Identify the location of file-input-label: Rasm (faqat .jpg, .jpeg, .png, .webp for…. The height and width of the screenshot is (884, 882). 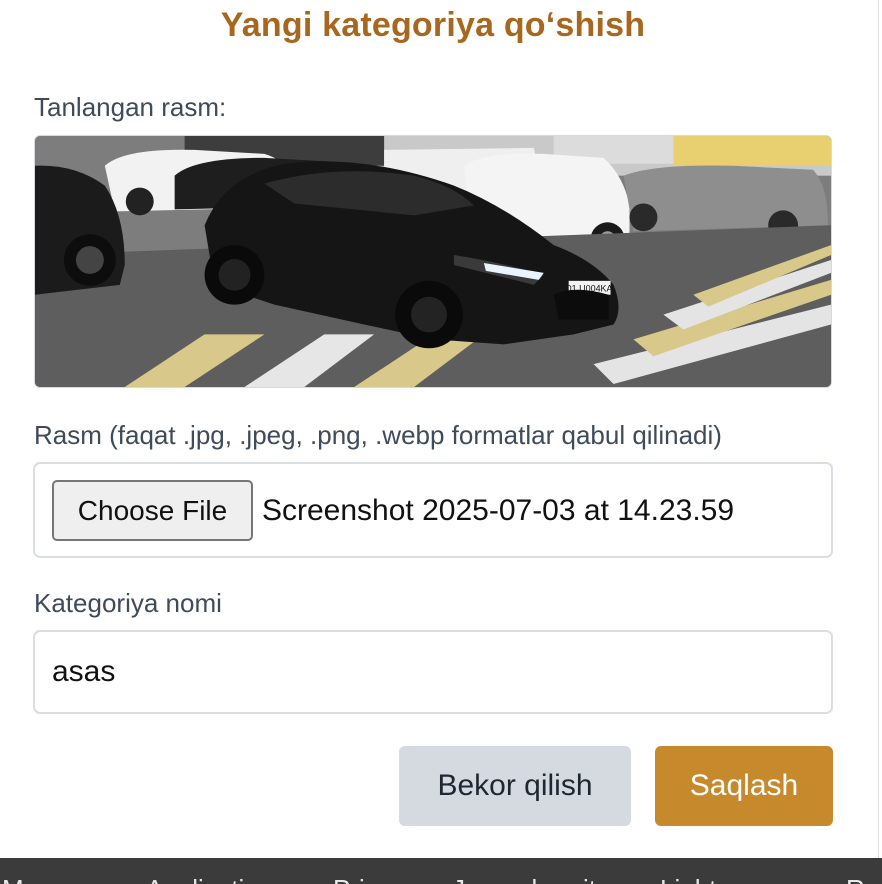
(378, 435).